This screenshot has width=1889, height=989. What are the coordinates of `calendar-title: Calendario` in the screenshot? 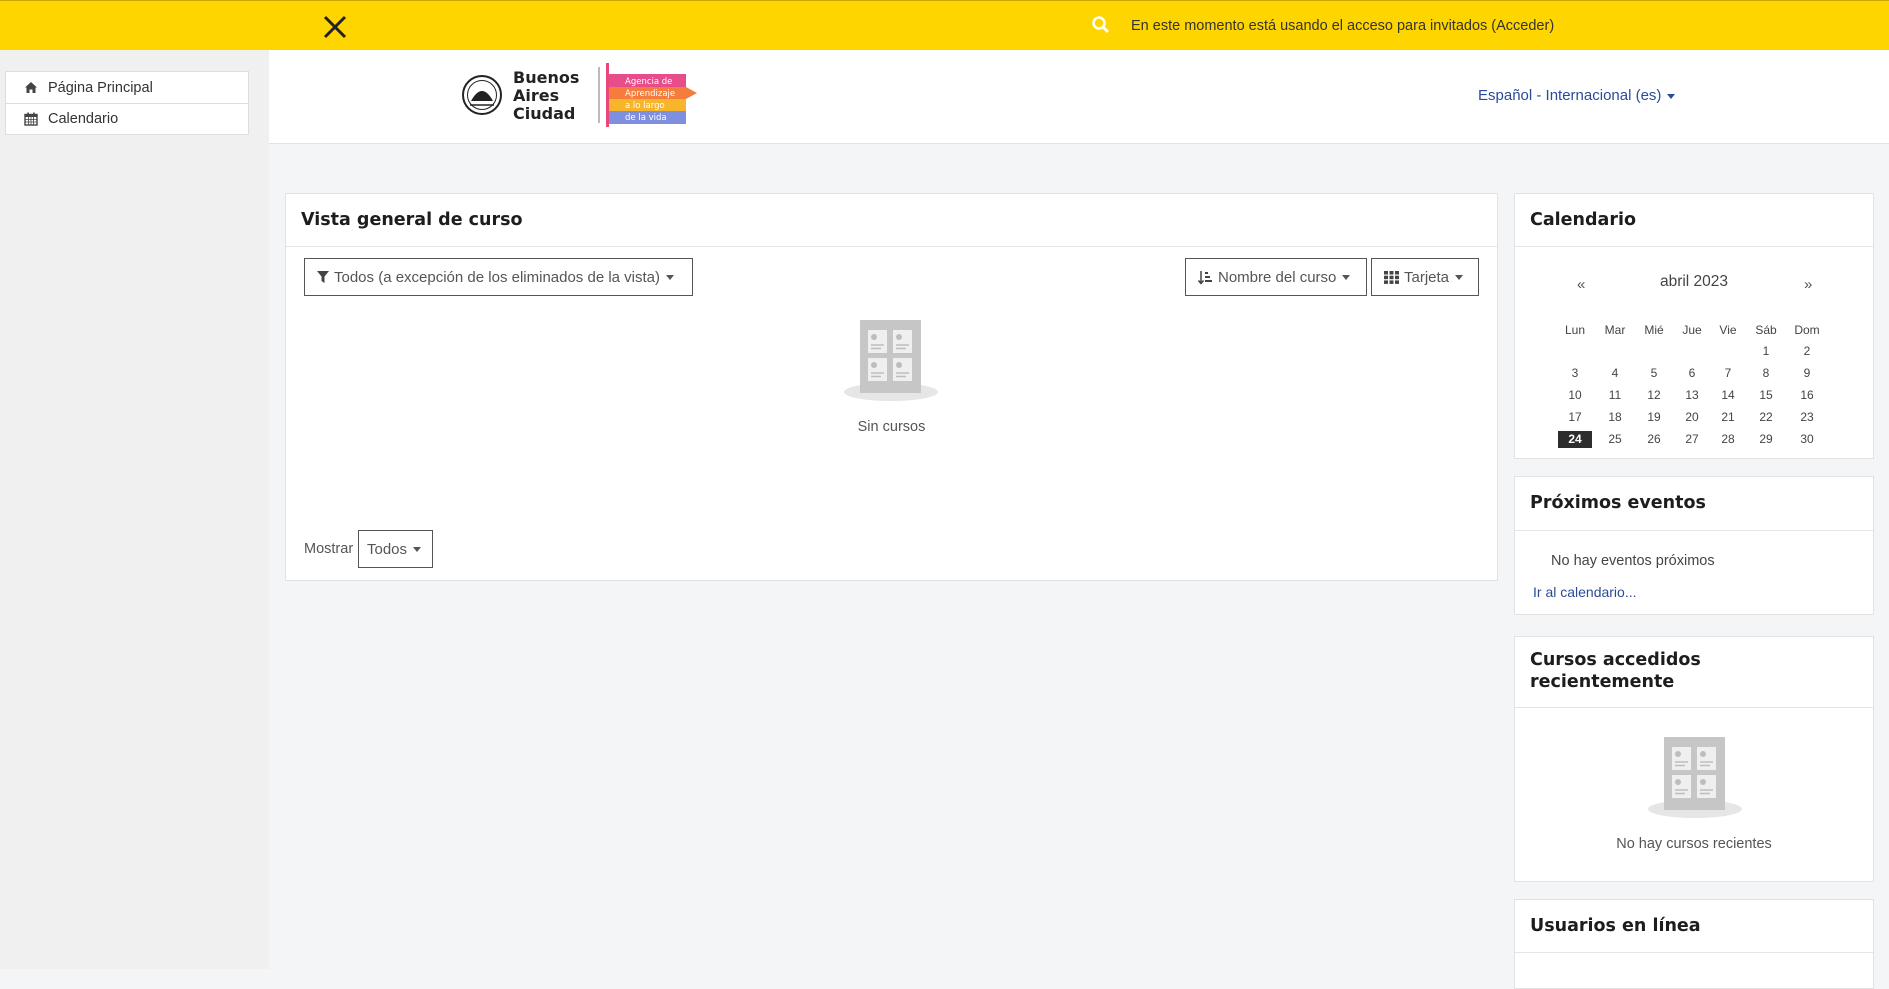 It's located at (1583, 220).